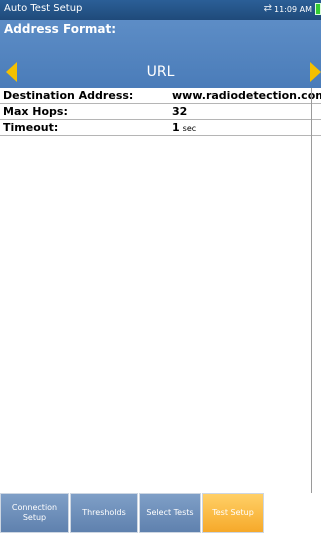 Image resolution: width=321 pixels, height=533 pixels. What do you see at coordinates (160, 128) in the screenshot?
I see `timeout-row: Timeout: 1 sec` at bounding box center [160, 128].